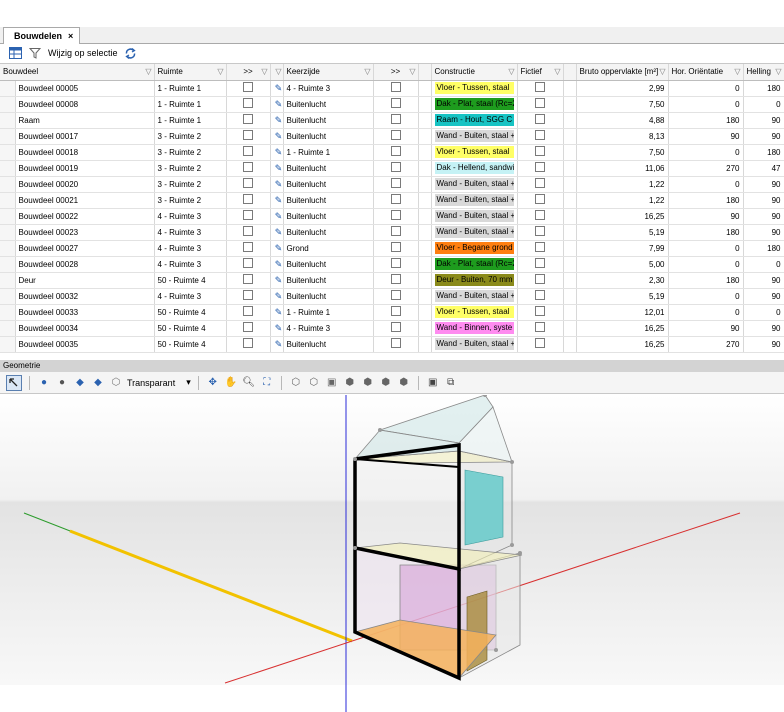  What do you see at coordinates (85, 184) in the screenshot?
I see `cell-bouwdeel: Bouwdeel 00020` at bounding box center [85, 184].